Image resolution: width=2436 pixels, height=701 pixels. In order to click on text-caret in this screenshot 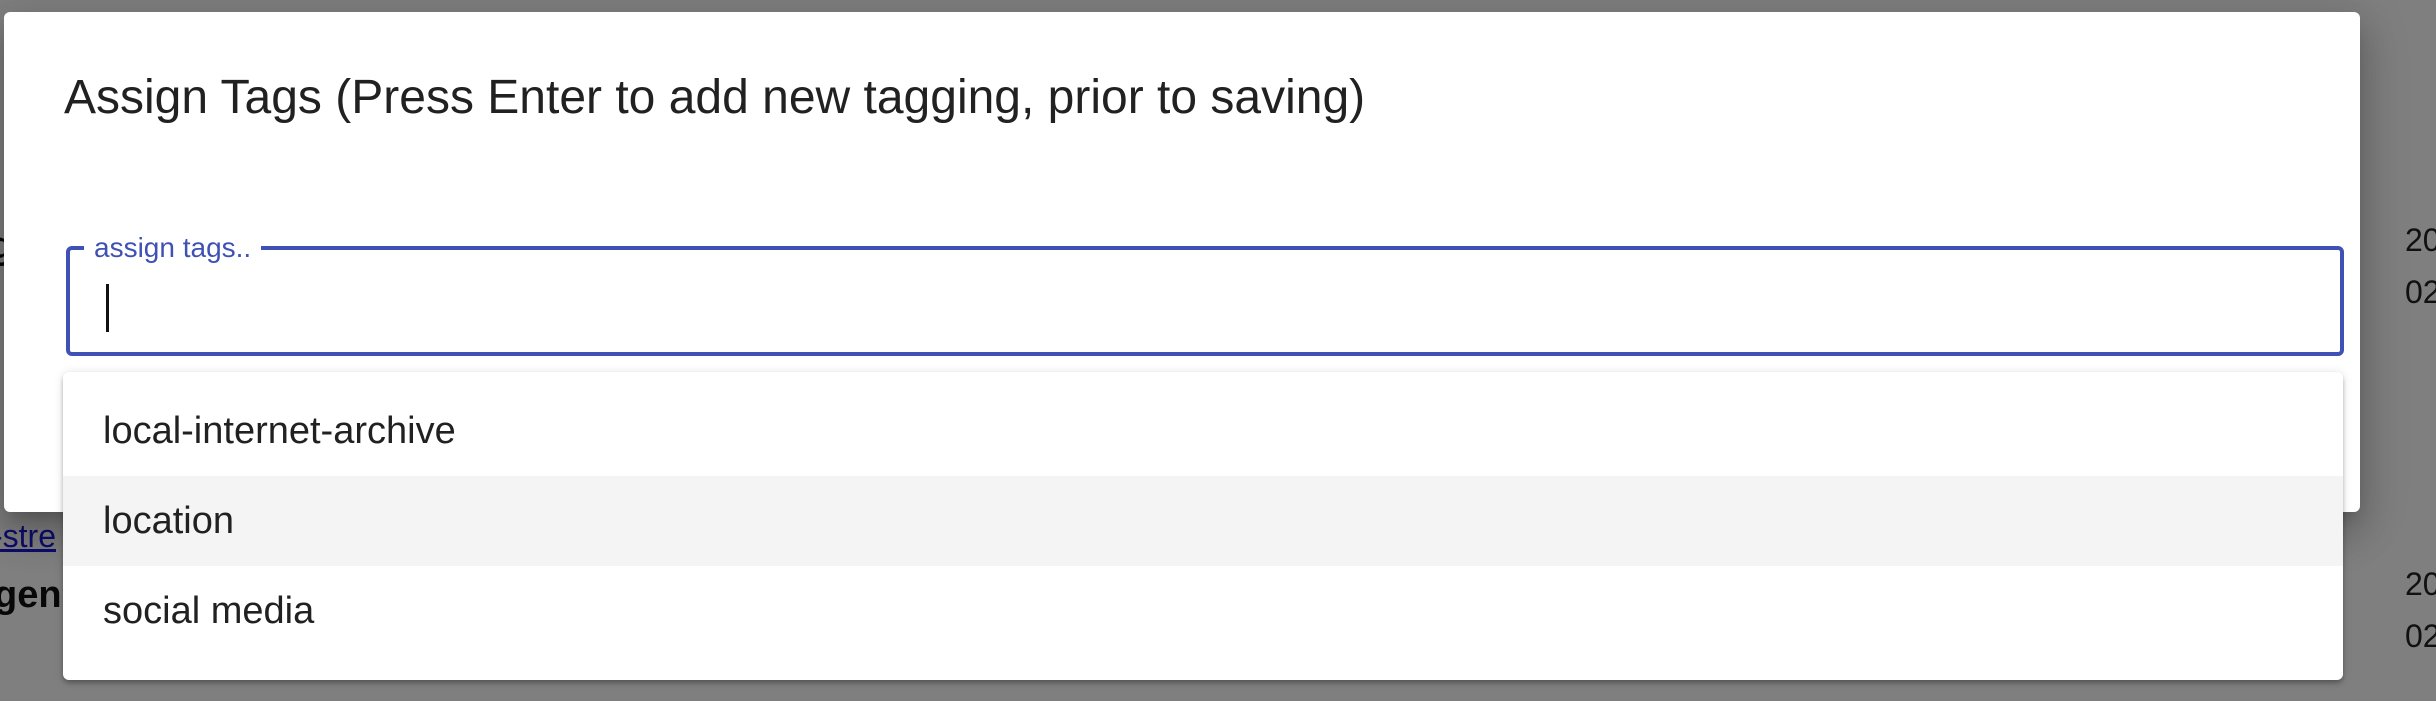, I will do `click(107, 308)`.